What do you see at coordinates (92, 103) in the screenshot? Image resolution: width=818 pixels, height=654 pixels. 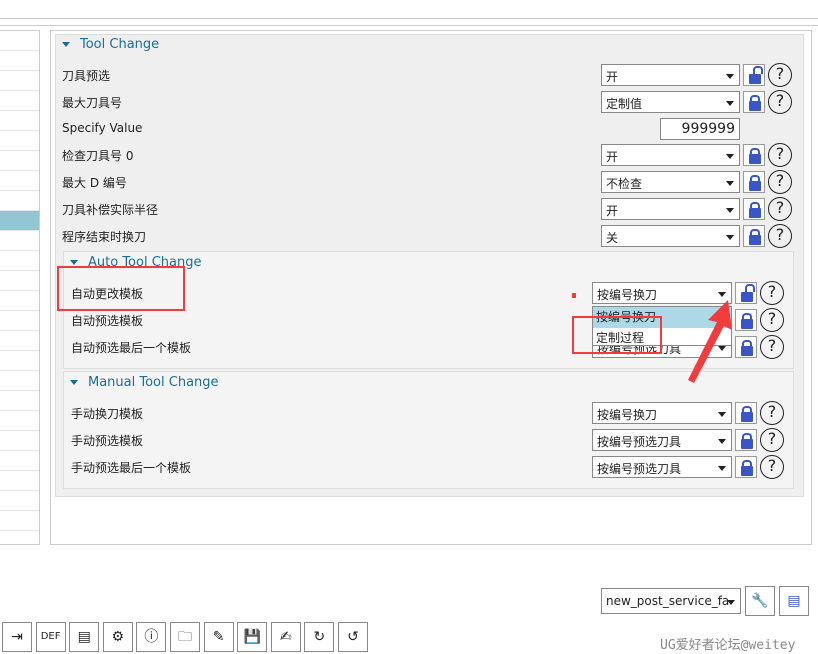 I see `field-label: 最大刀具号` at bounding box center [92, 103].